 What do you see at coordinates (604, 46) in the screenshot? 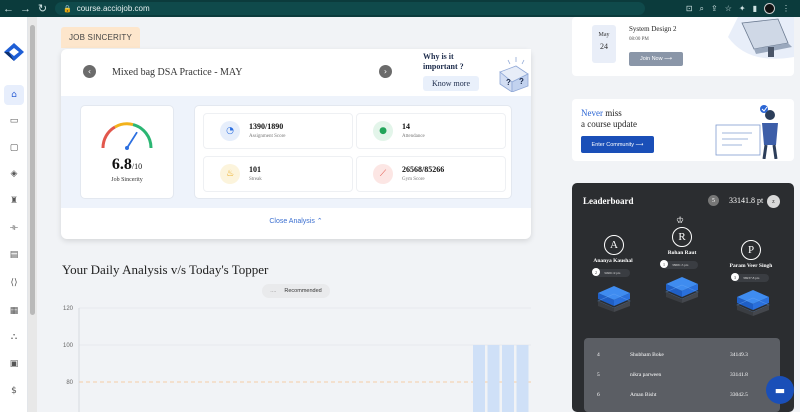
I see `event-day: 24` at bounding box center [604, 46].